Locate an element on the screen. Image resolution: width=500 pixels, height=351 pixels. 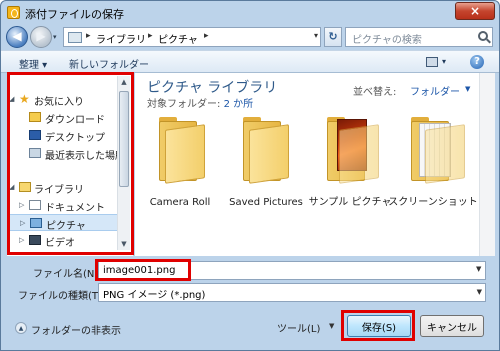
recent-places-icon is located at coordinates (35, 153).